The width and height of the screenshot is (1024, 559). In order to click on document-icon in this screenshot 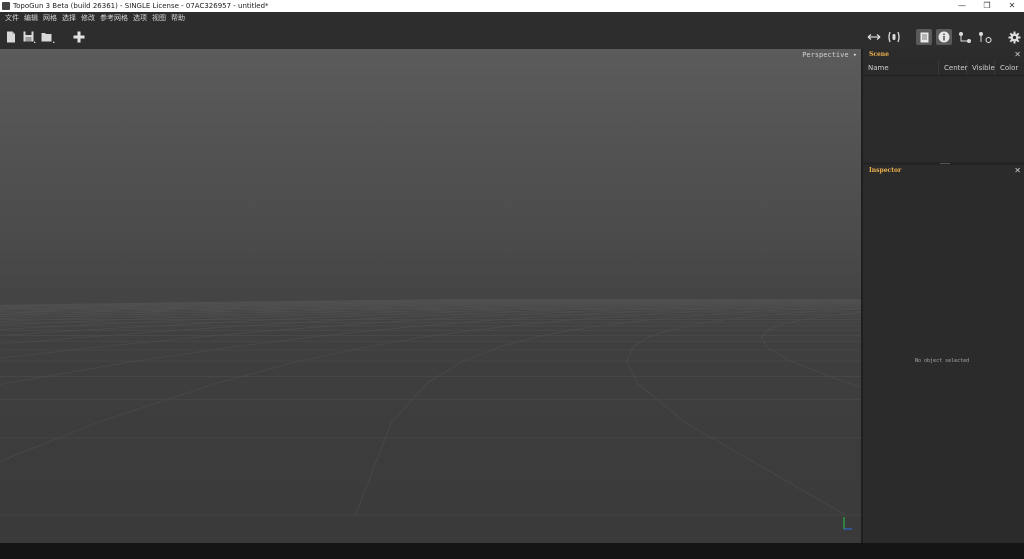, I will do `click(924, 37)`.